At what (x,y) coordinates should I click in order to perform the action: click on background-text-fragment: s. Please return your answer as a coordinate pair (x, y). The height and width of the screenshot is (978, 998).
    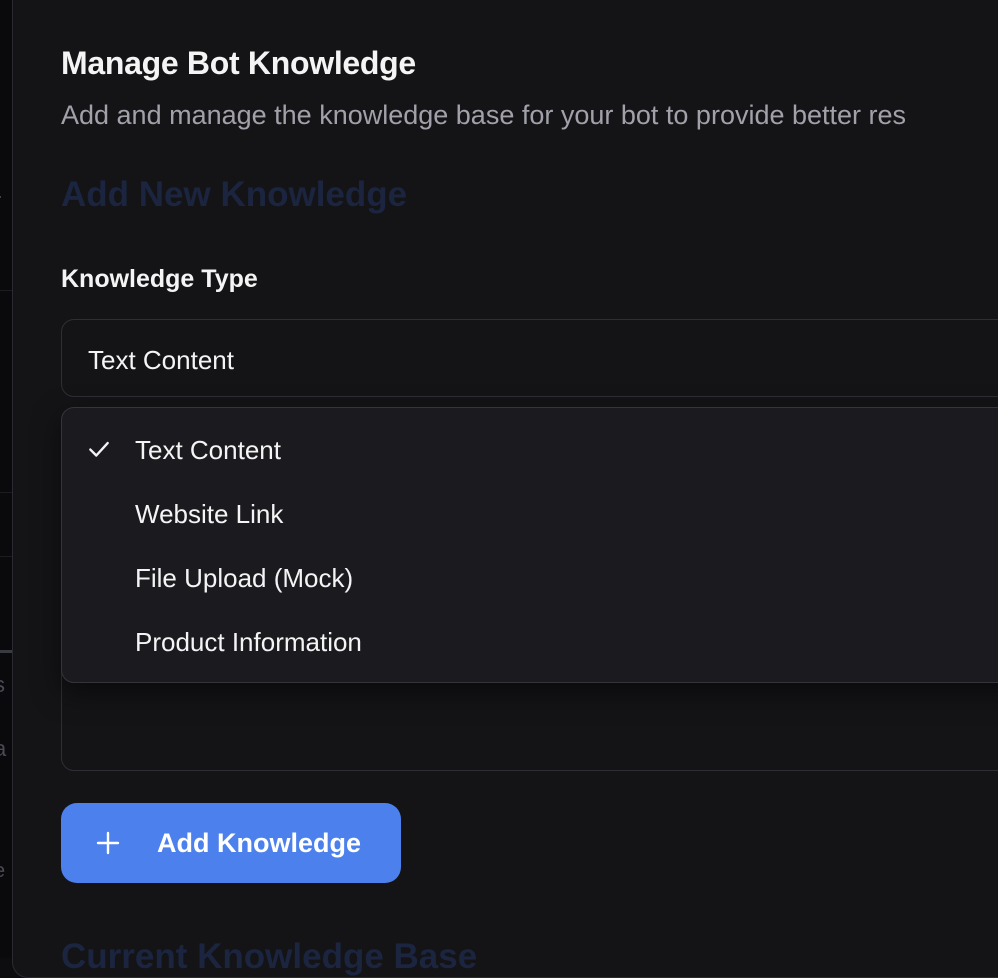
    Looking at the image, I should click on (2, 685).